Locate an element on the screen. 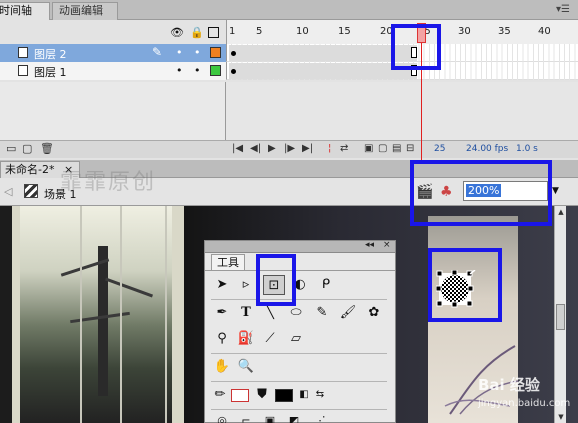 The image size is (578, 423). object-drawing-icon: ◎ is located at coordinates (222, 417).